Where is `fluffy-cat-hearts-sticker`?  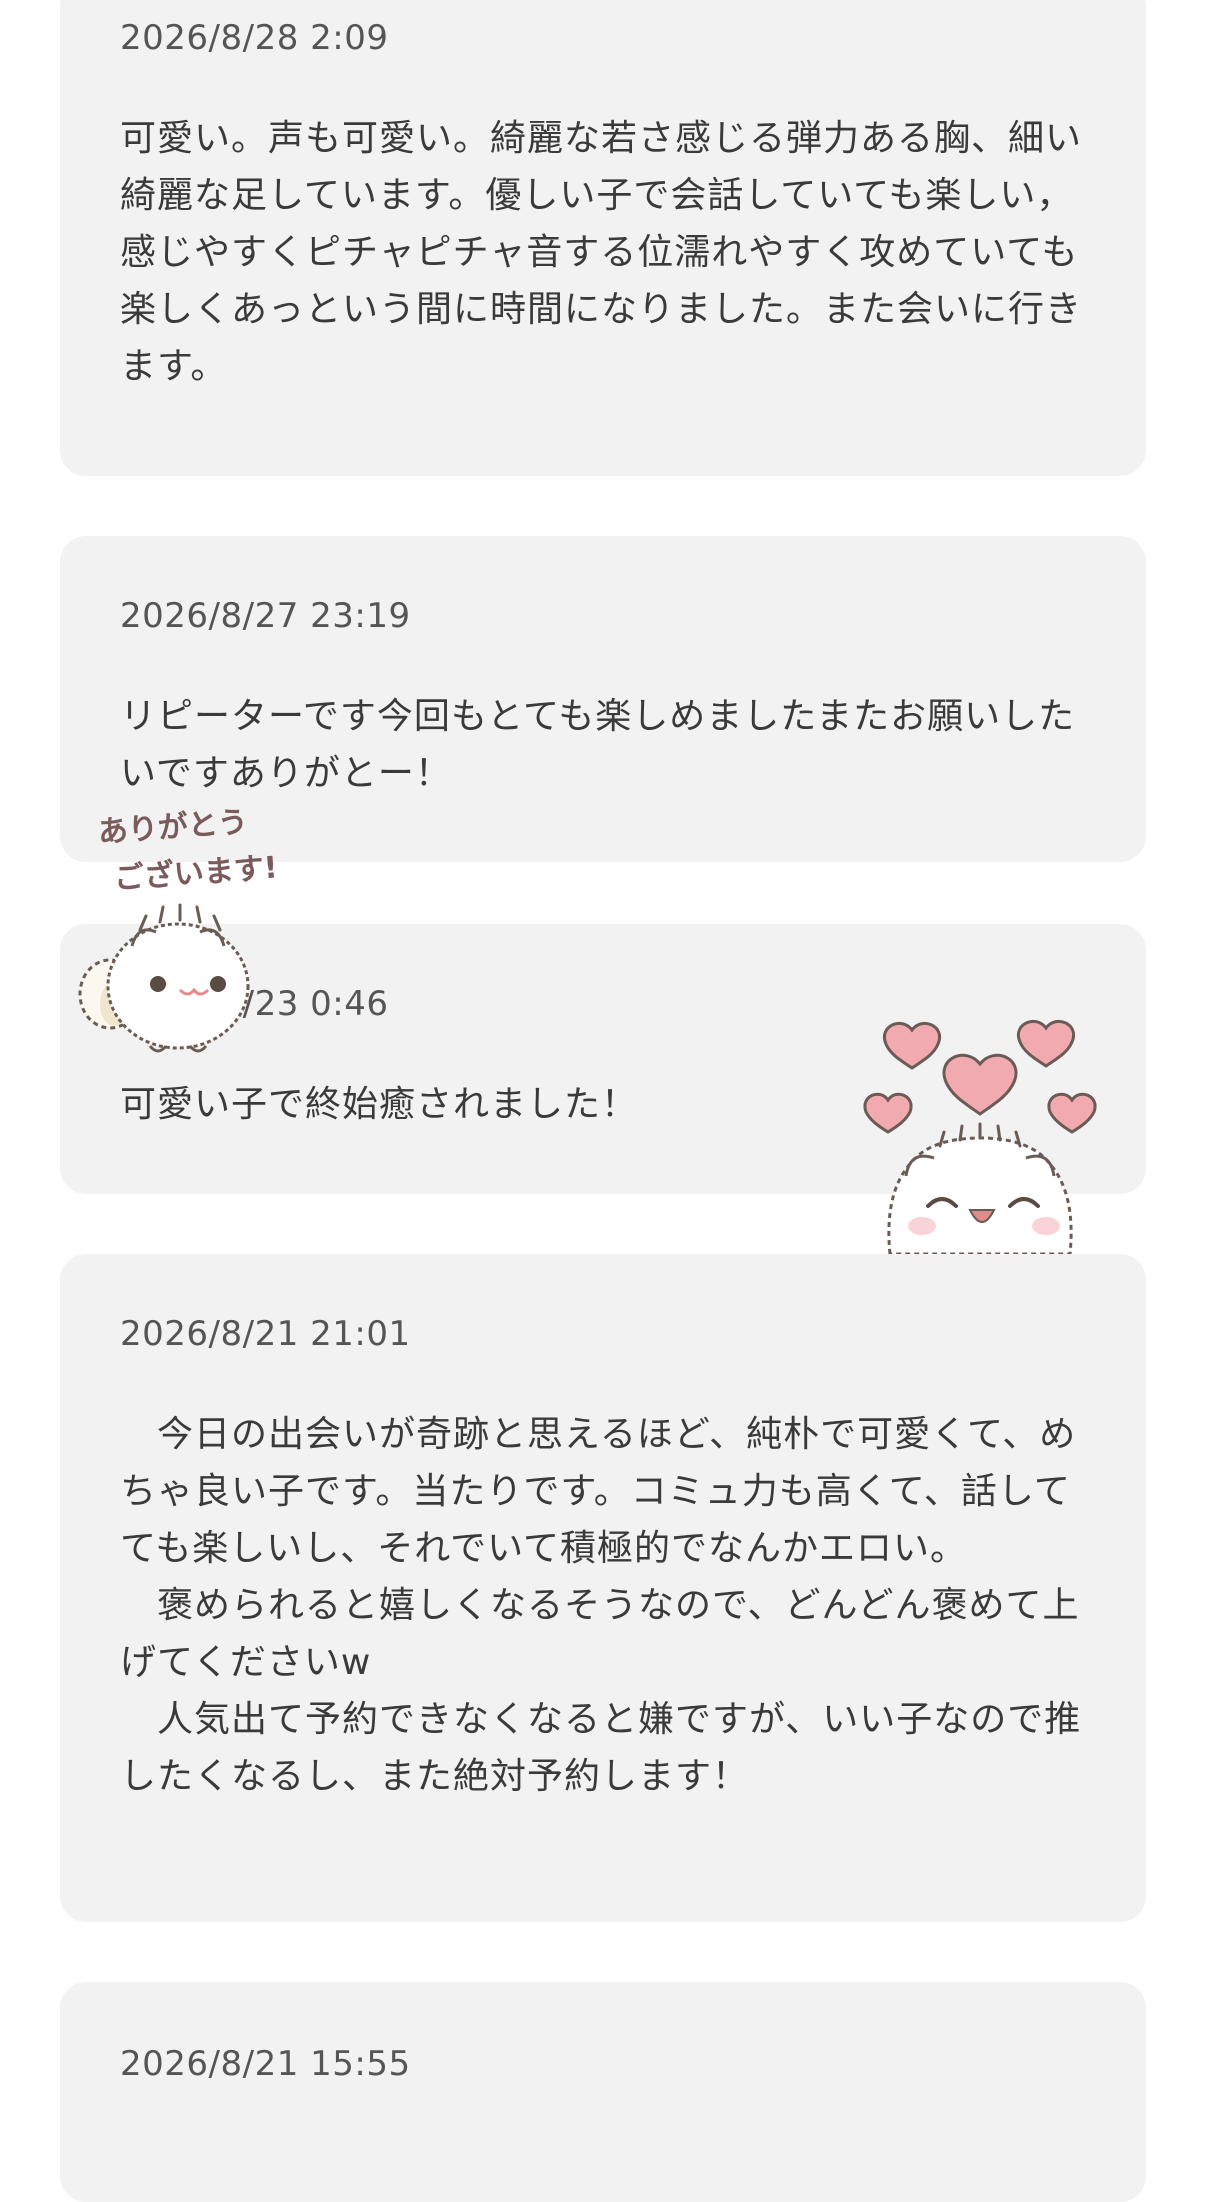 fluffy-cat-hearts-sticker is located at coordinates (985, 1129).